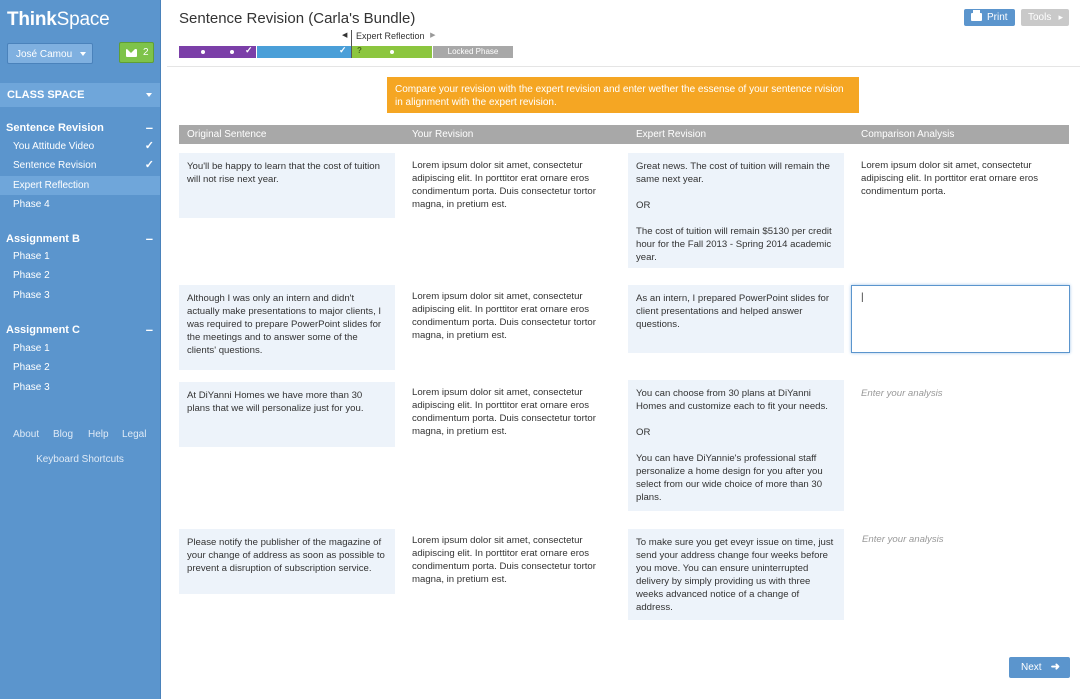 The height and width of the screenshot is (699, 1080). I want to click on sidebar-item-phase-4: Phase 4, so click(80, 204).